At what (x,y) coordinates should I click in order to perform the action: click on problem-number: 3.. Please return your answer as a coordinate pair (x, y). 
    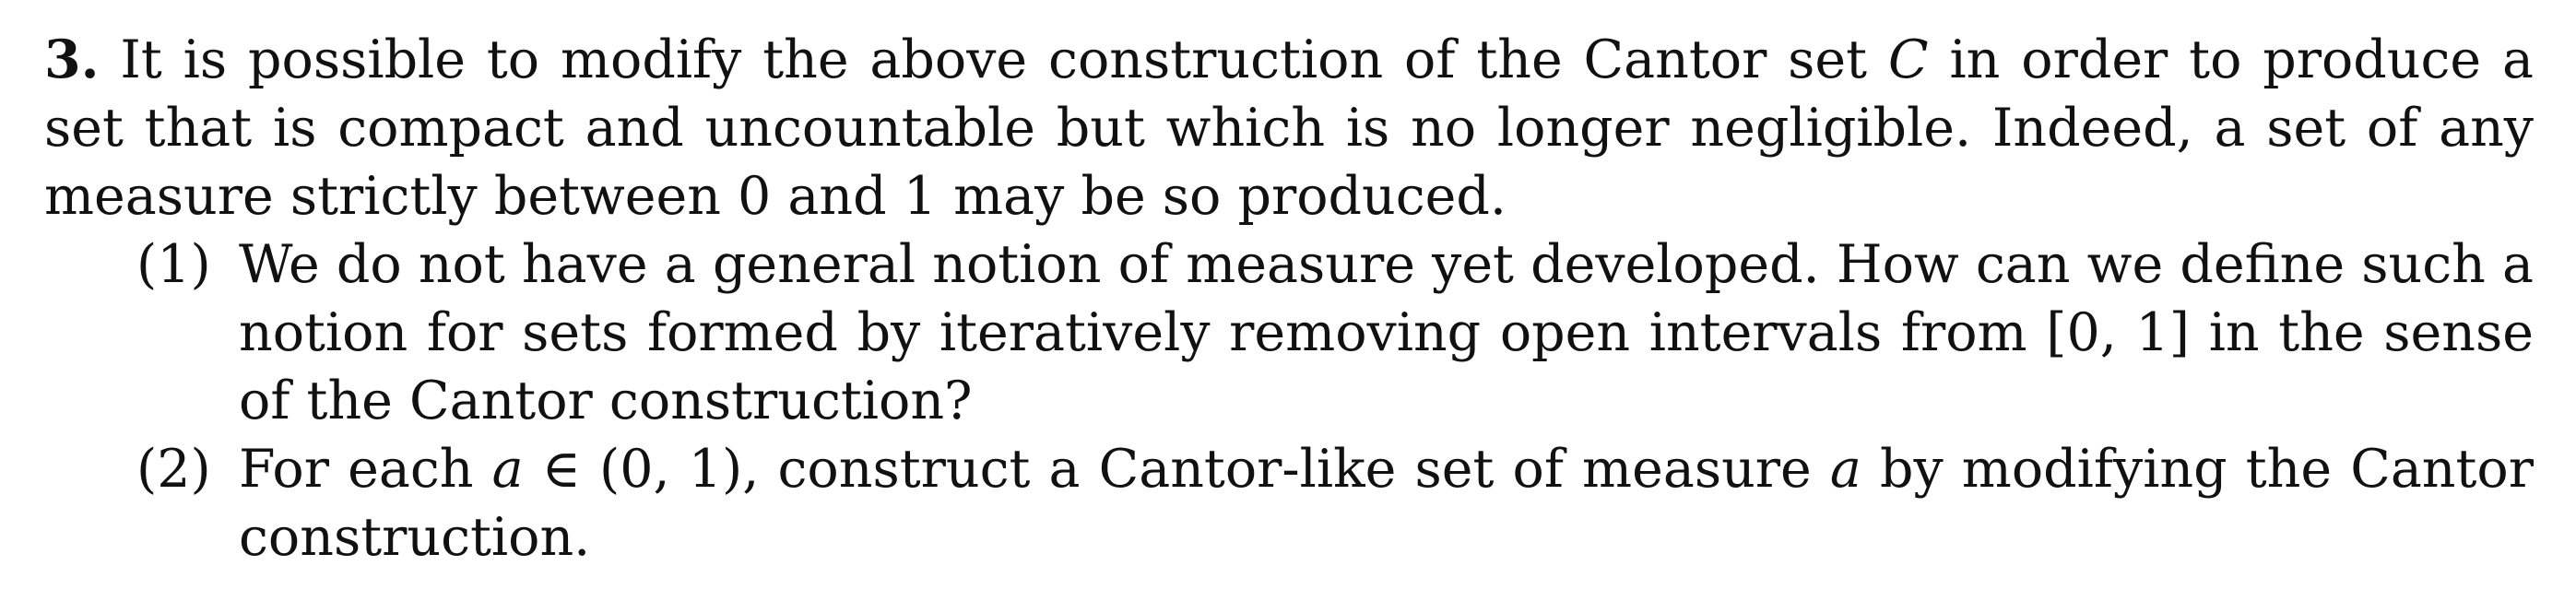
    Looking at the image, I should click on (72, 59).